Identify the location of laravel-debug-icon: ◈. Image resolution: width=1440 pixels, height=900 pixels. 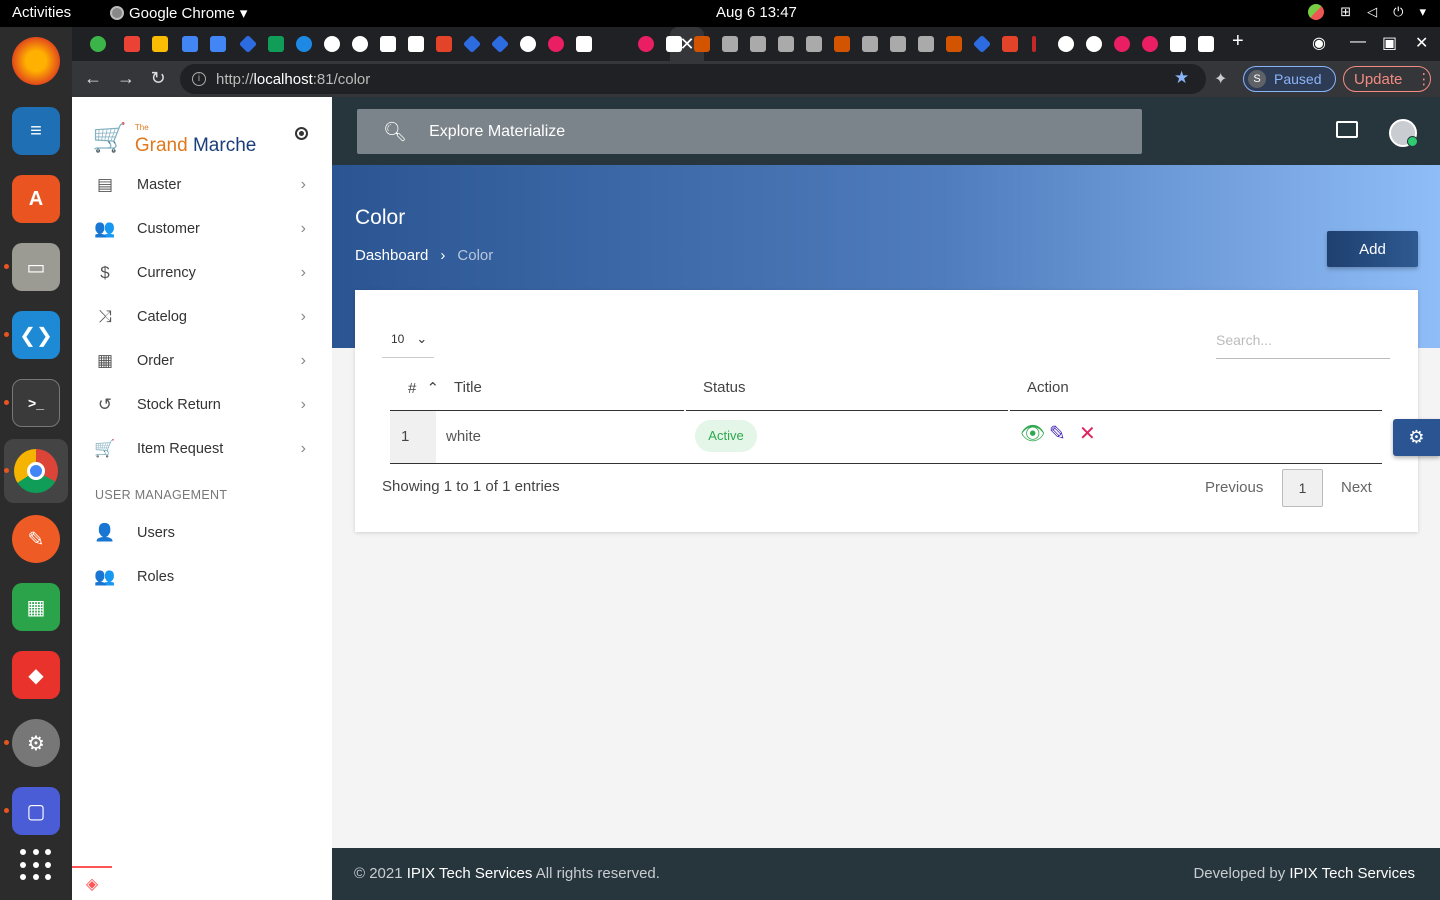
(92, 883).